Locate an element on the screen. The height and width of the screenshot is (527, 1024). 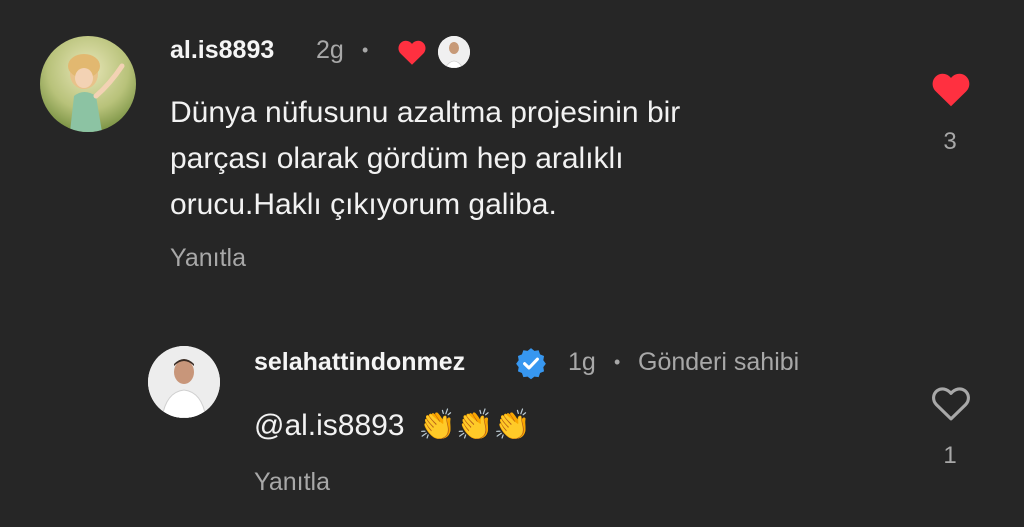
comment-text-line-2: parçası olarak gördüm hep aralıklı is located at coordinates (397, 158).